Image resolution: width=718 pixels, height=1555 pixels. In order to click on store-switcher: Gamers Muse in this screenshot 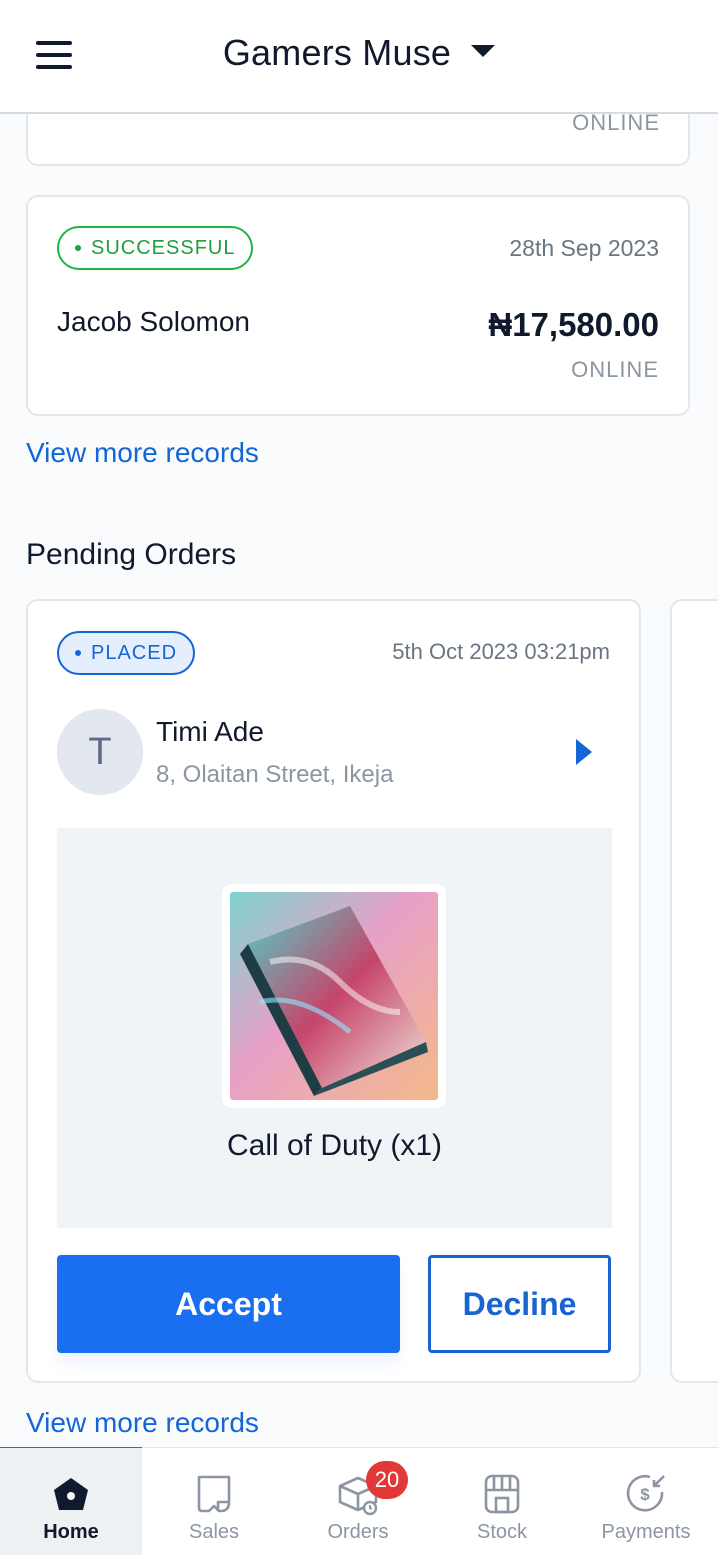, I will do `click(359, 53)`.